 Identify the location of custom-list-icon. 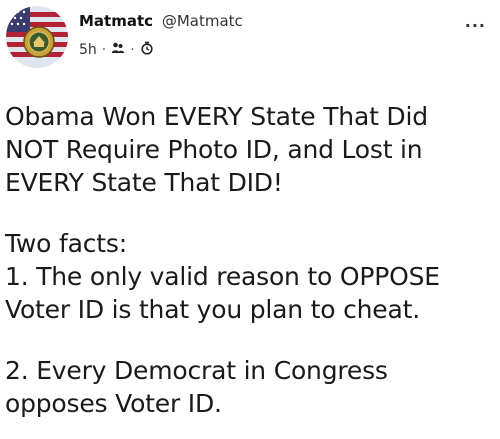
(147, 50).